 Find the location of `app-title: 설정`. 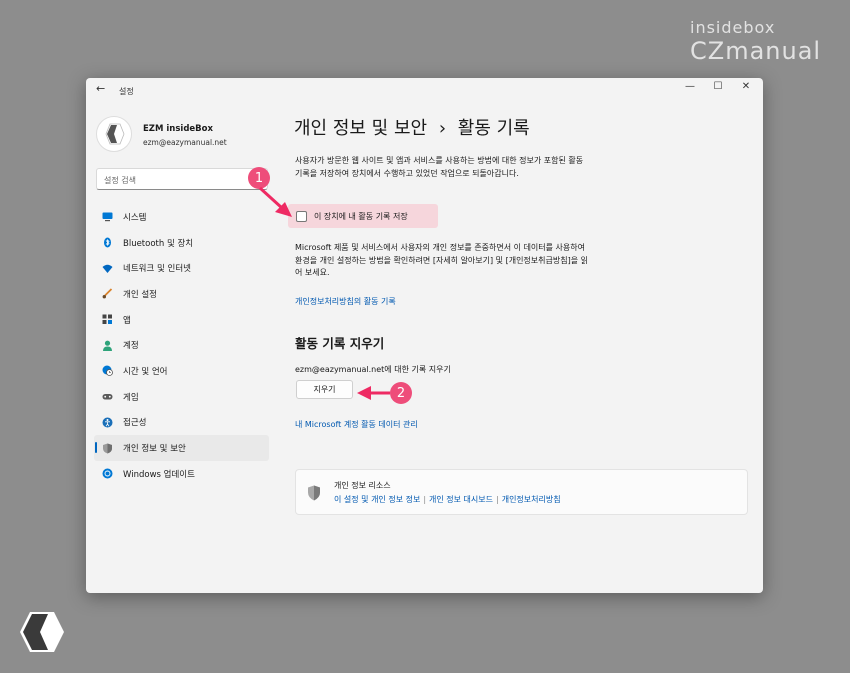

app-title: 설정 is located at coordinates (126, 91).